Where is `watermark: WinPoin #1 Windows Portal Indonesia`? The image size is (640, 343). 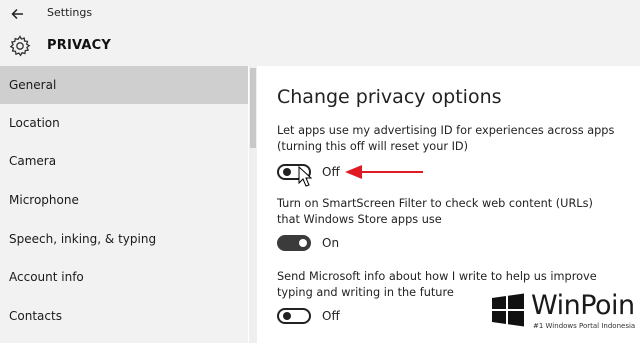 watermark: WinPoin #1 Windows Portal Indonesia is located at coordinates (563, 313).